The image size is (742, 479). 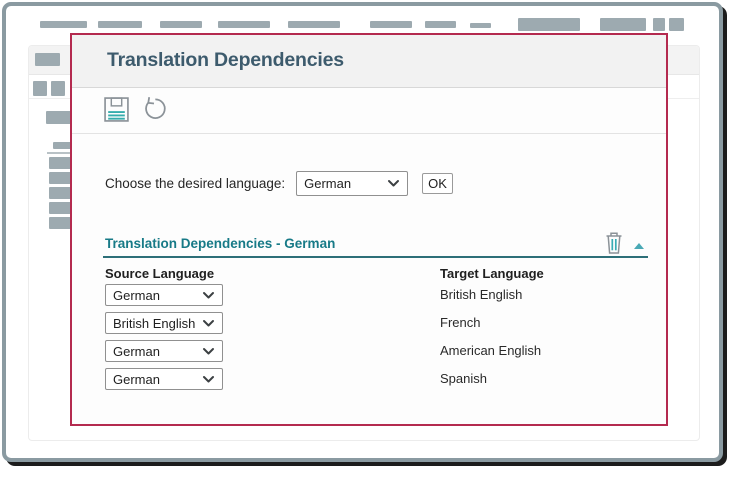 I want to click on source-language-header: Source Language, so click(x=160, y=273).